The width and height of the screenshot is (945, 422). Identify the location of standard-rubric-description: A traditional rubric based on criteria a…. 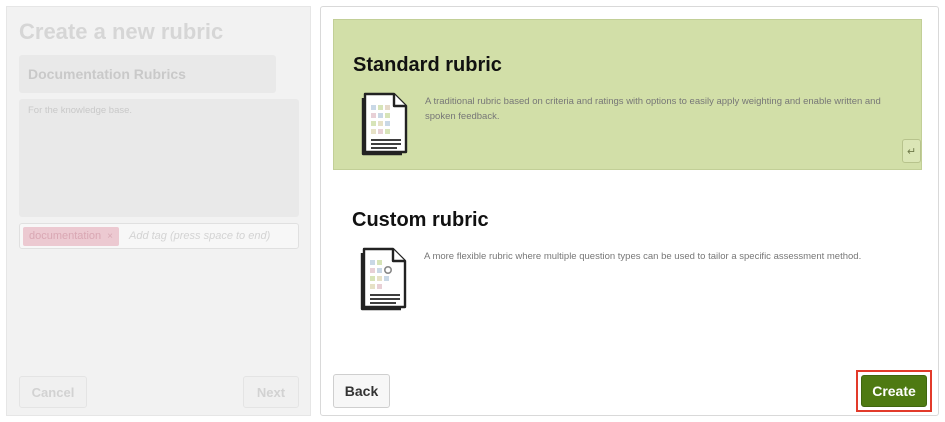
(653, 109).